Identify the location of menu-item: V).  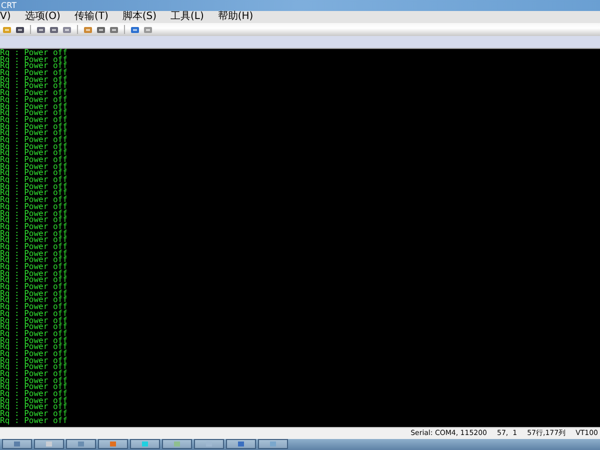
(5, 17).